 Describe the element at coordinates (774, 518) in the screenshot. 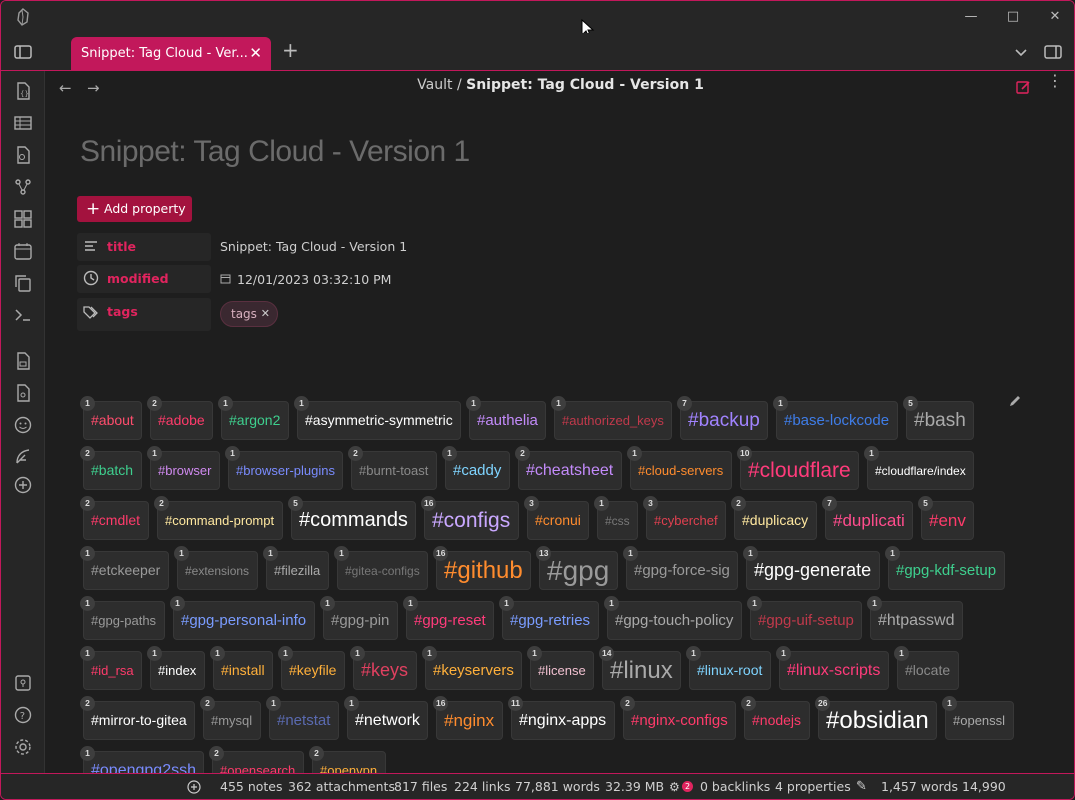

I see `tag-cloud-item: #duplicacy 2` at that location.